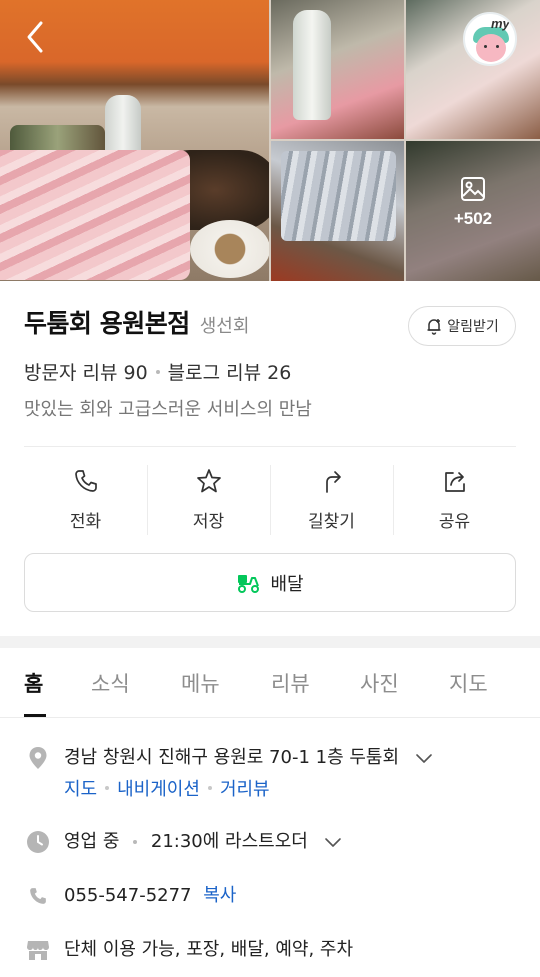 This screenshot has width=540, height=977. Describe the element at coordinates (473, 327) in the screenshot. I see `alarm-label: 알림받기` at that location.